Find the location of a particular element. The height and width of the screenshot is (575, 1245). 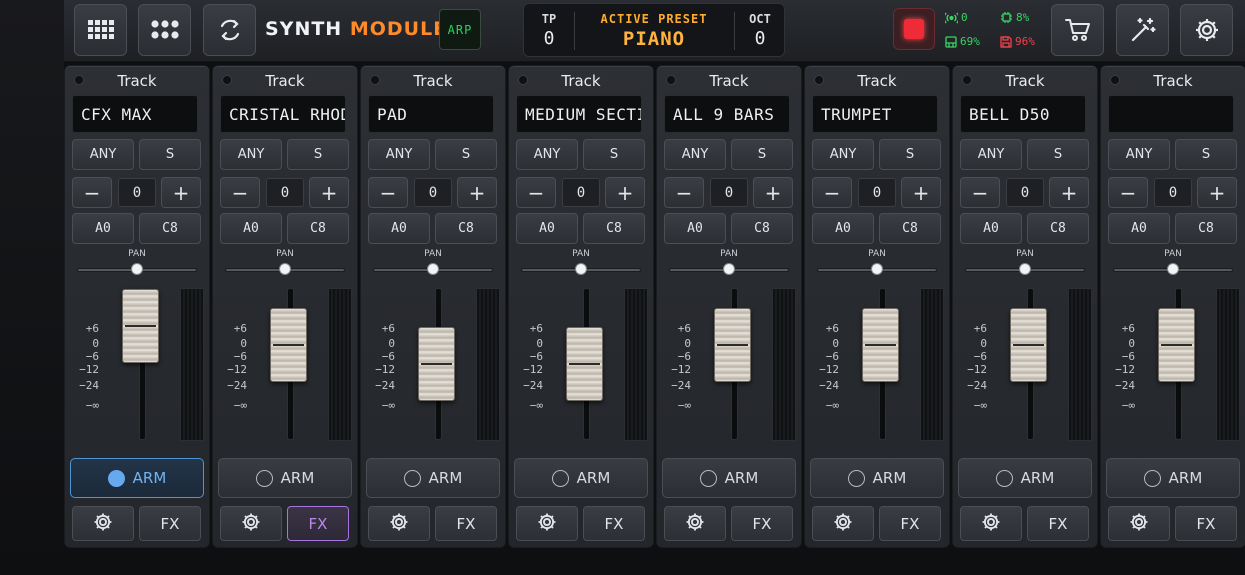

track-name-display is located at coordinates (1171, 114).